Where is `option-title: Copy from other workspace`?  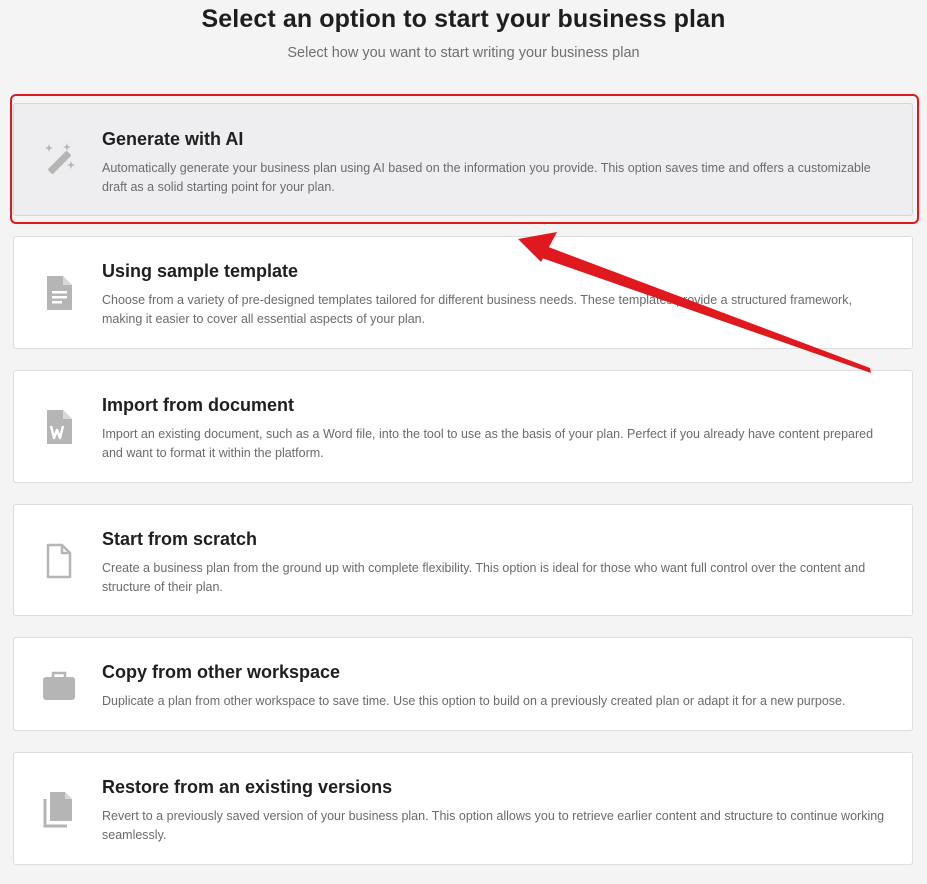 option-title: Copy from other workspace is located at coordinates (221, 672).